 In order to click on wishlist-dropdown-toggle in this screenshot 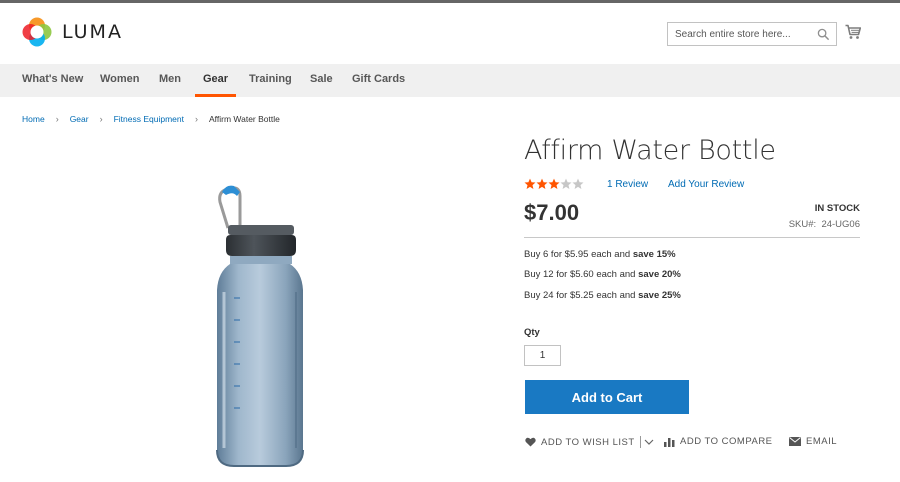, I will do `click(649, 442)`.